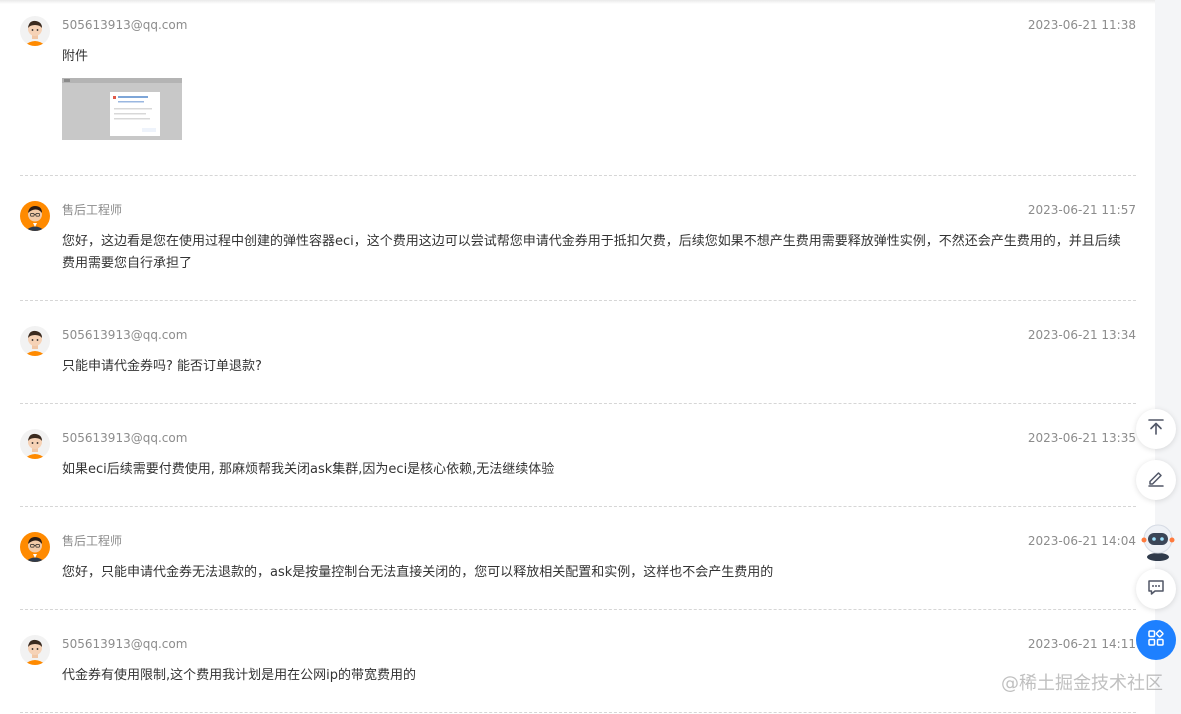  Describe the element at coordinates (1081, 25) in the screenshot. I see `message-time: 2023-06-21 11:38` at that location.